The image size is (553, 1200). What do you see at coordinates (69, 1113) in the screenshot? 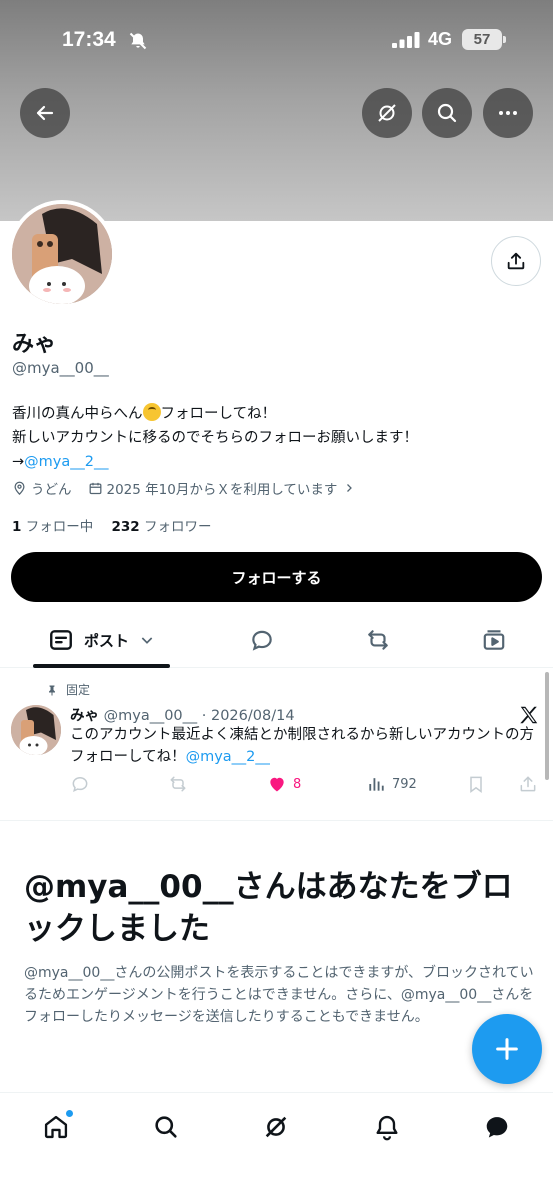
I see `notification-dot` at bounding box center [69, 1113].